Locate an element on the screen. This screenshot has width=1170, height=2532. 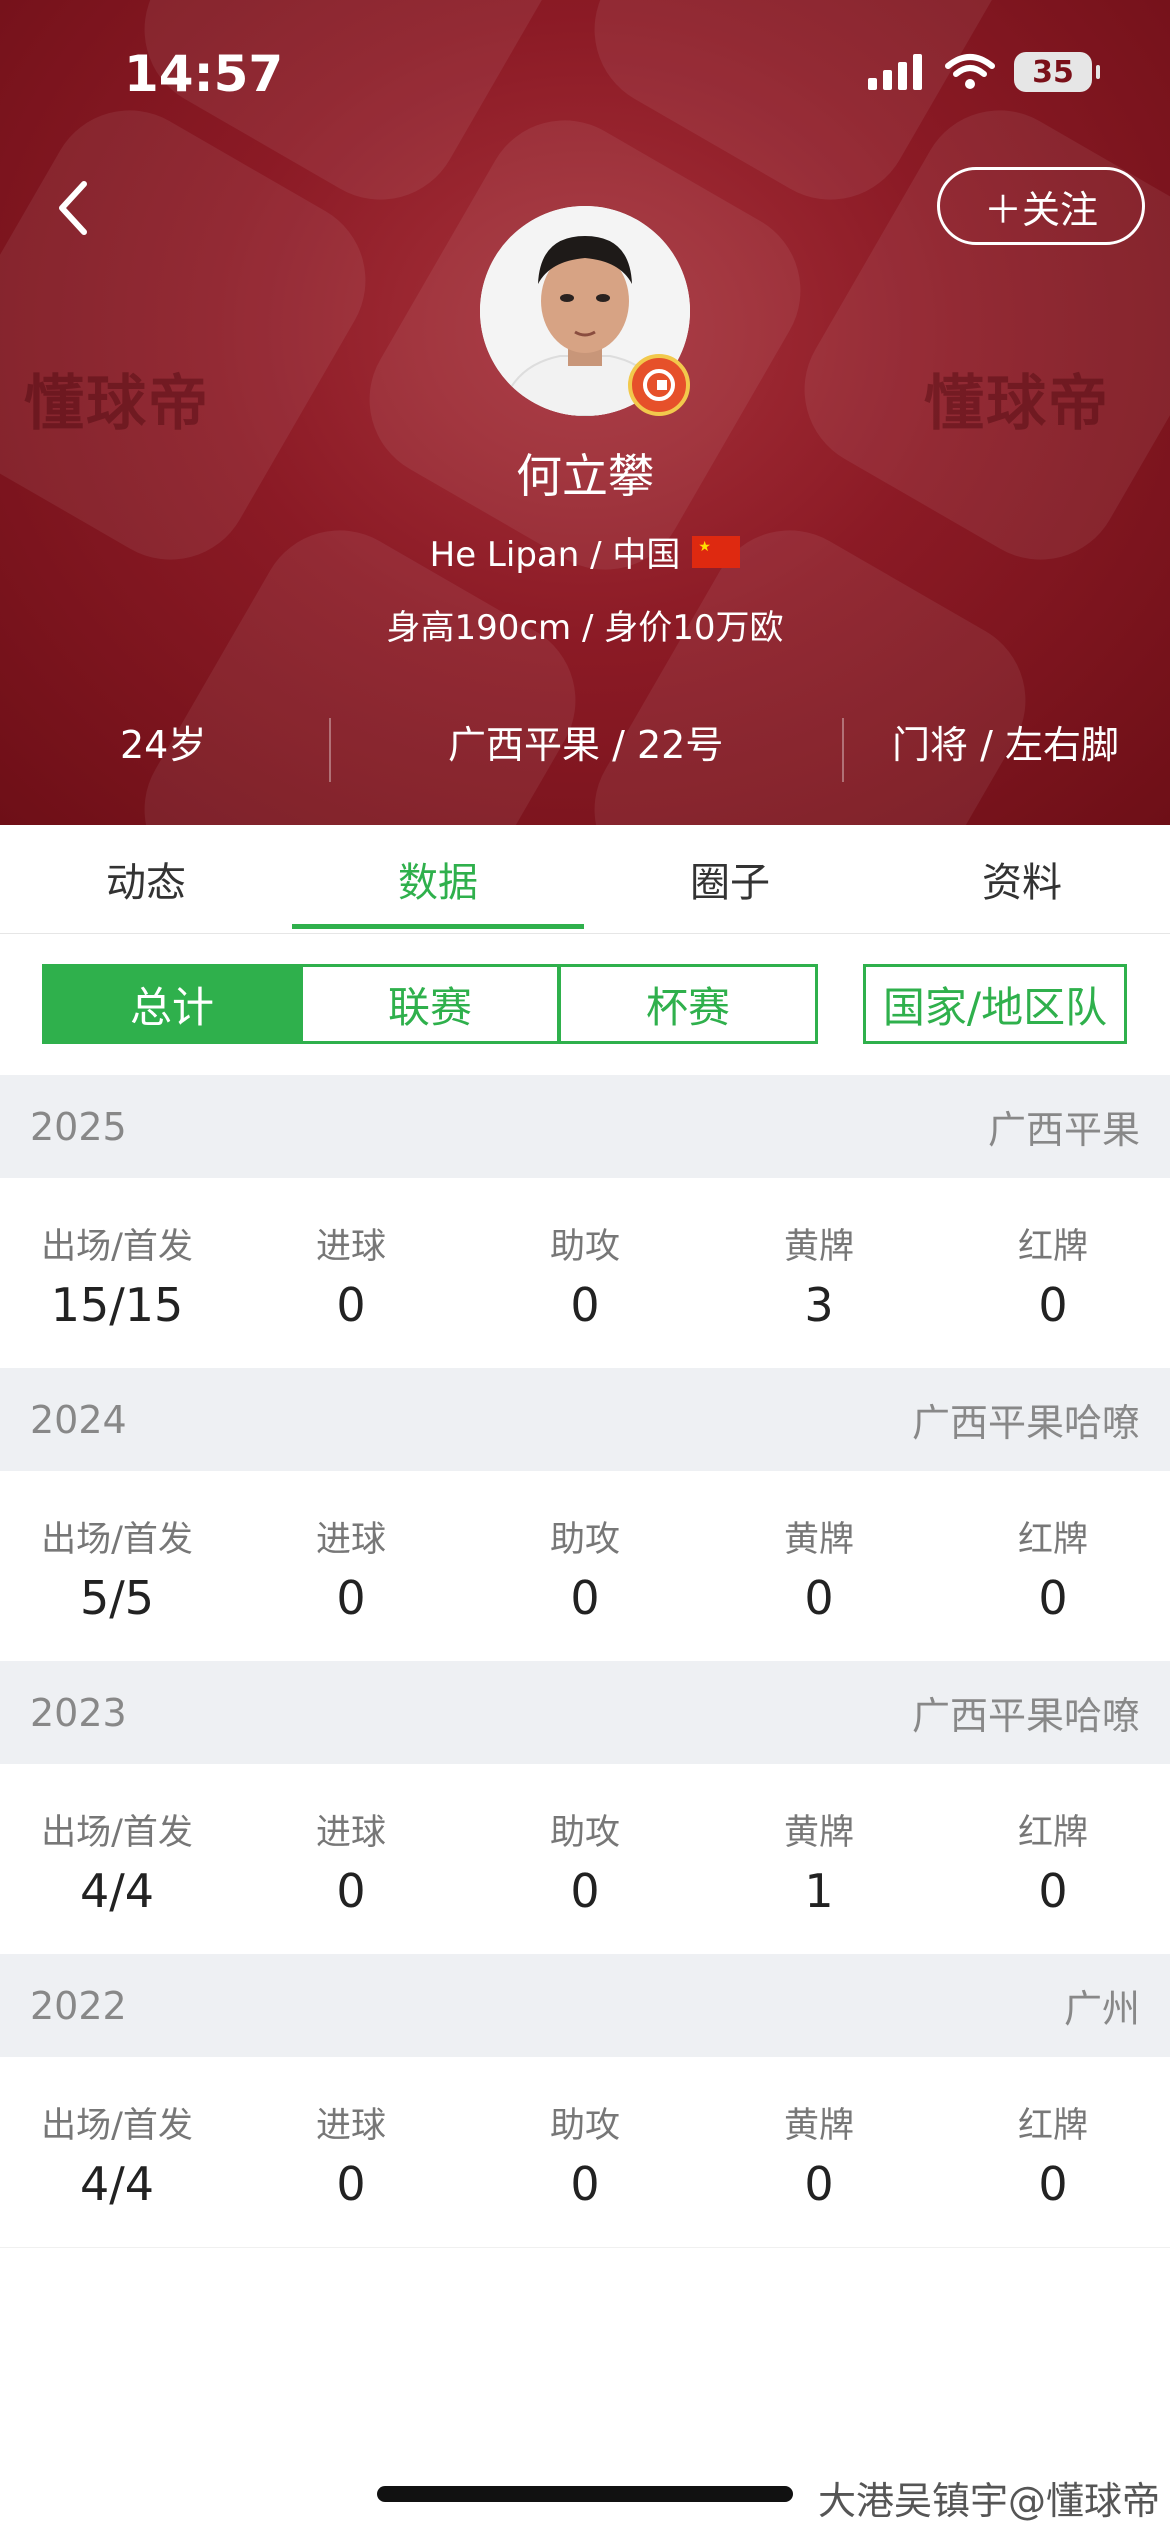
status-icons: 35 is located at coordinates (983, 72).